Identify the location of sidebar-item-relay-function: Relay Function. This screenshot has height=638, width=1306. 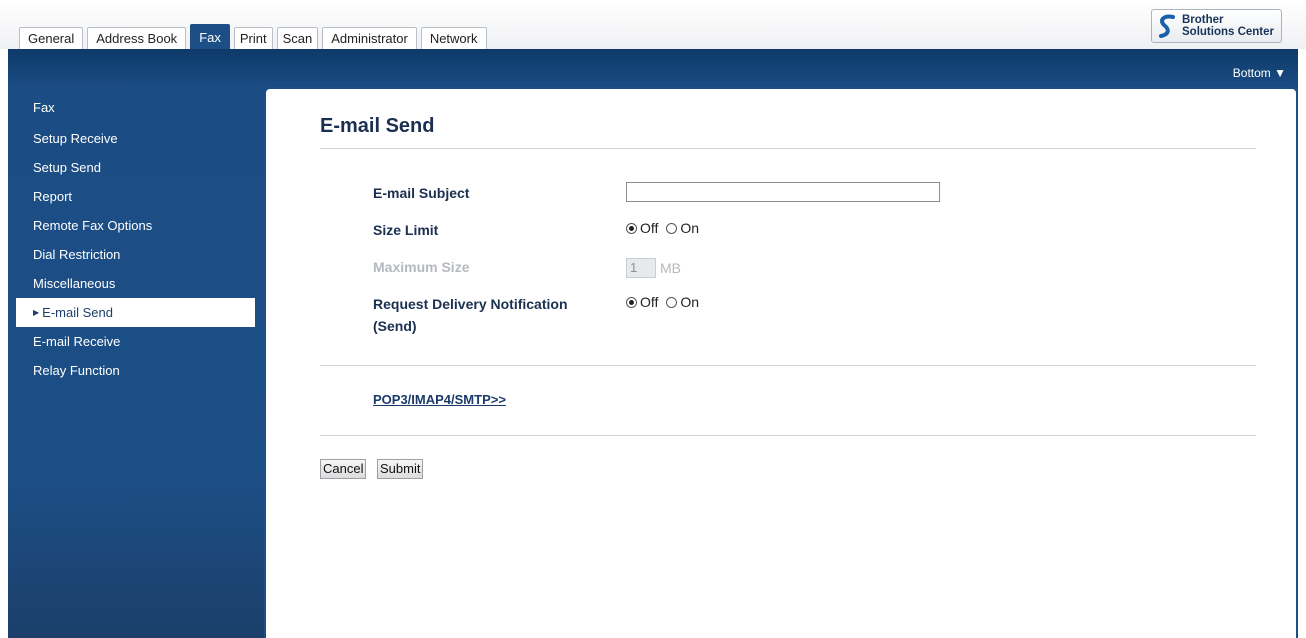
(131, 370).